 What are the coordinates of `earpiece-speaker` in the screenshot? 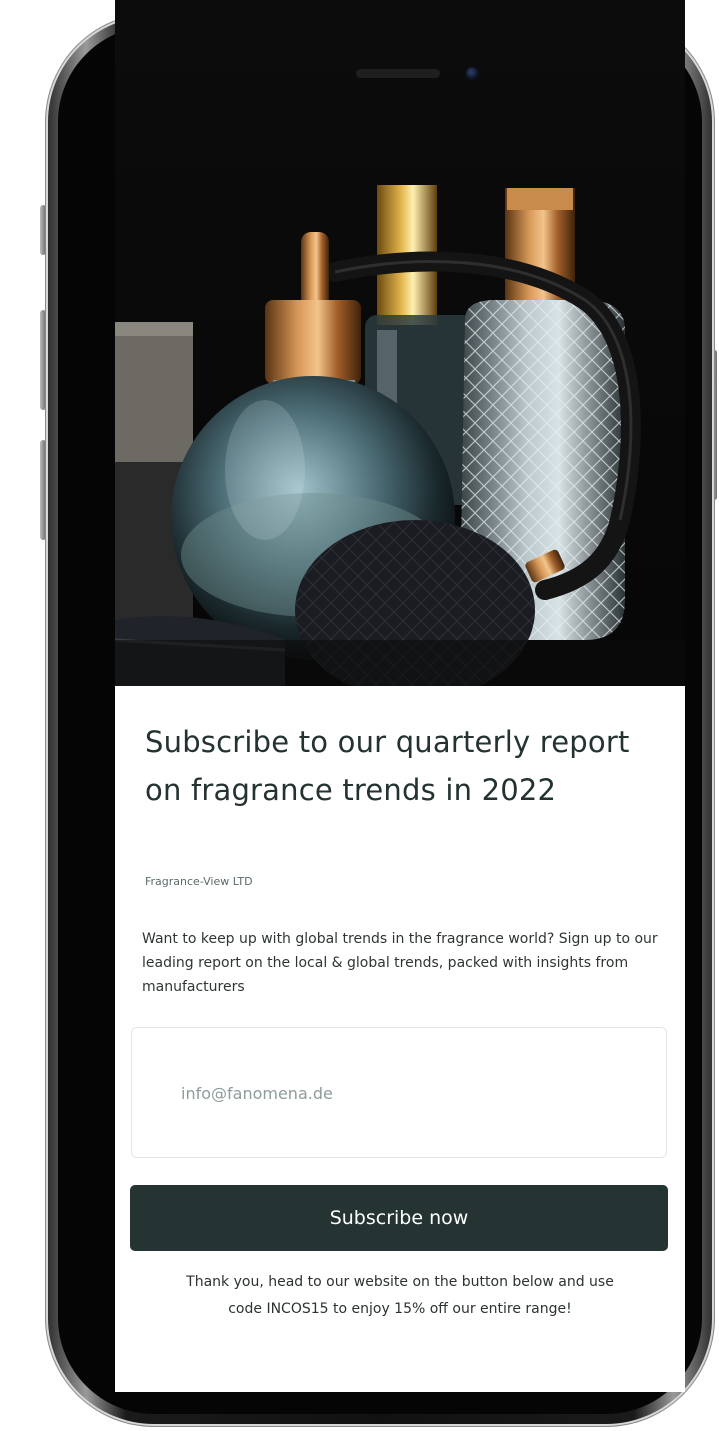 It's located at (398, 73).